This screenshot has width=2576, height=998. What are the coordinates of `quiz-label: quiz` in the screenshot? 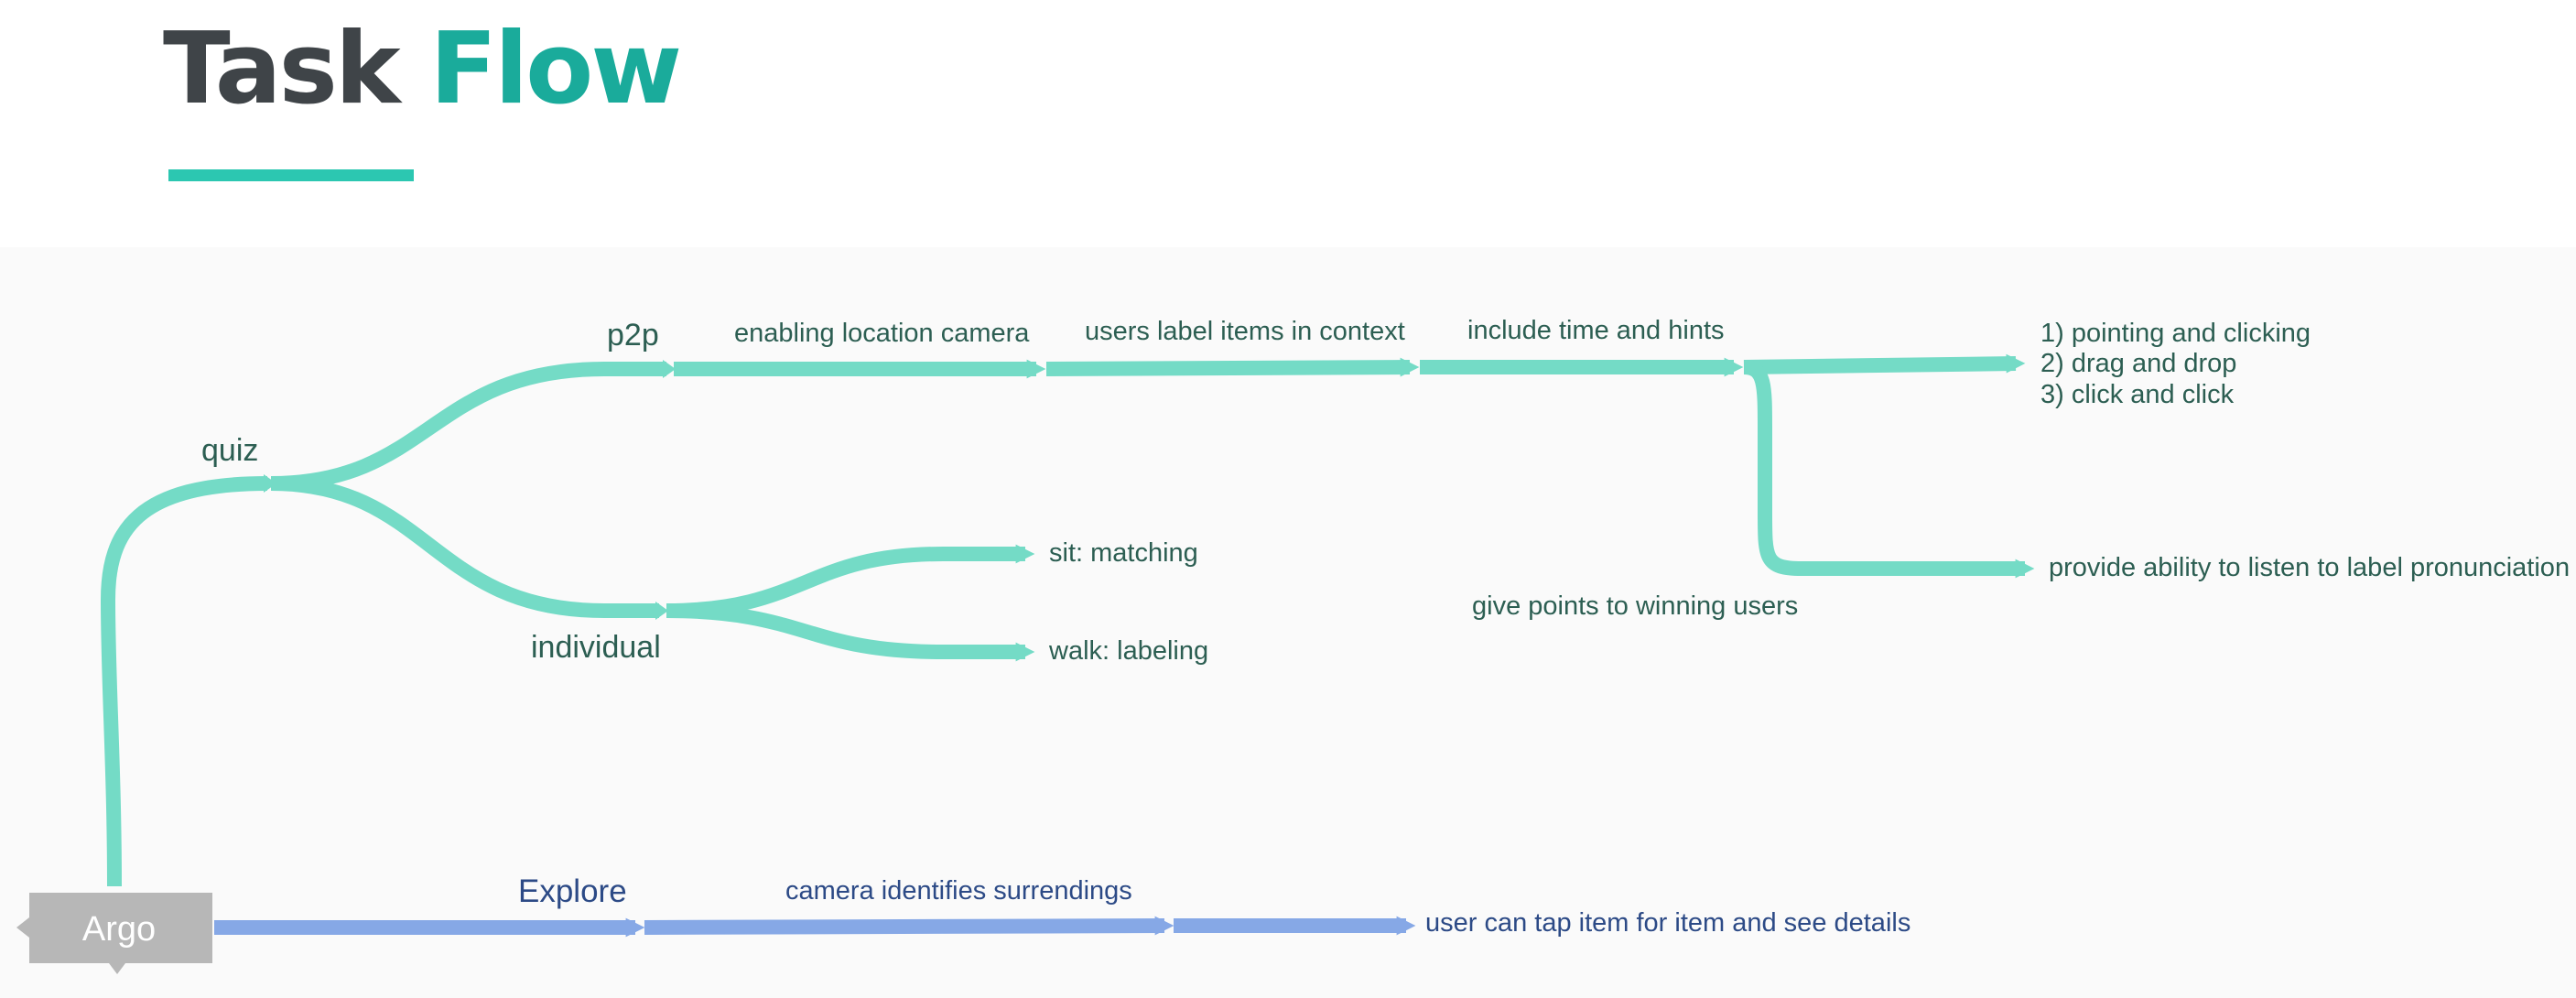 It's located at (230, 451).